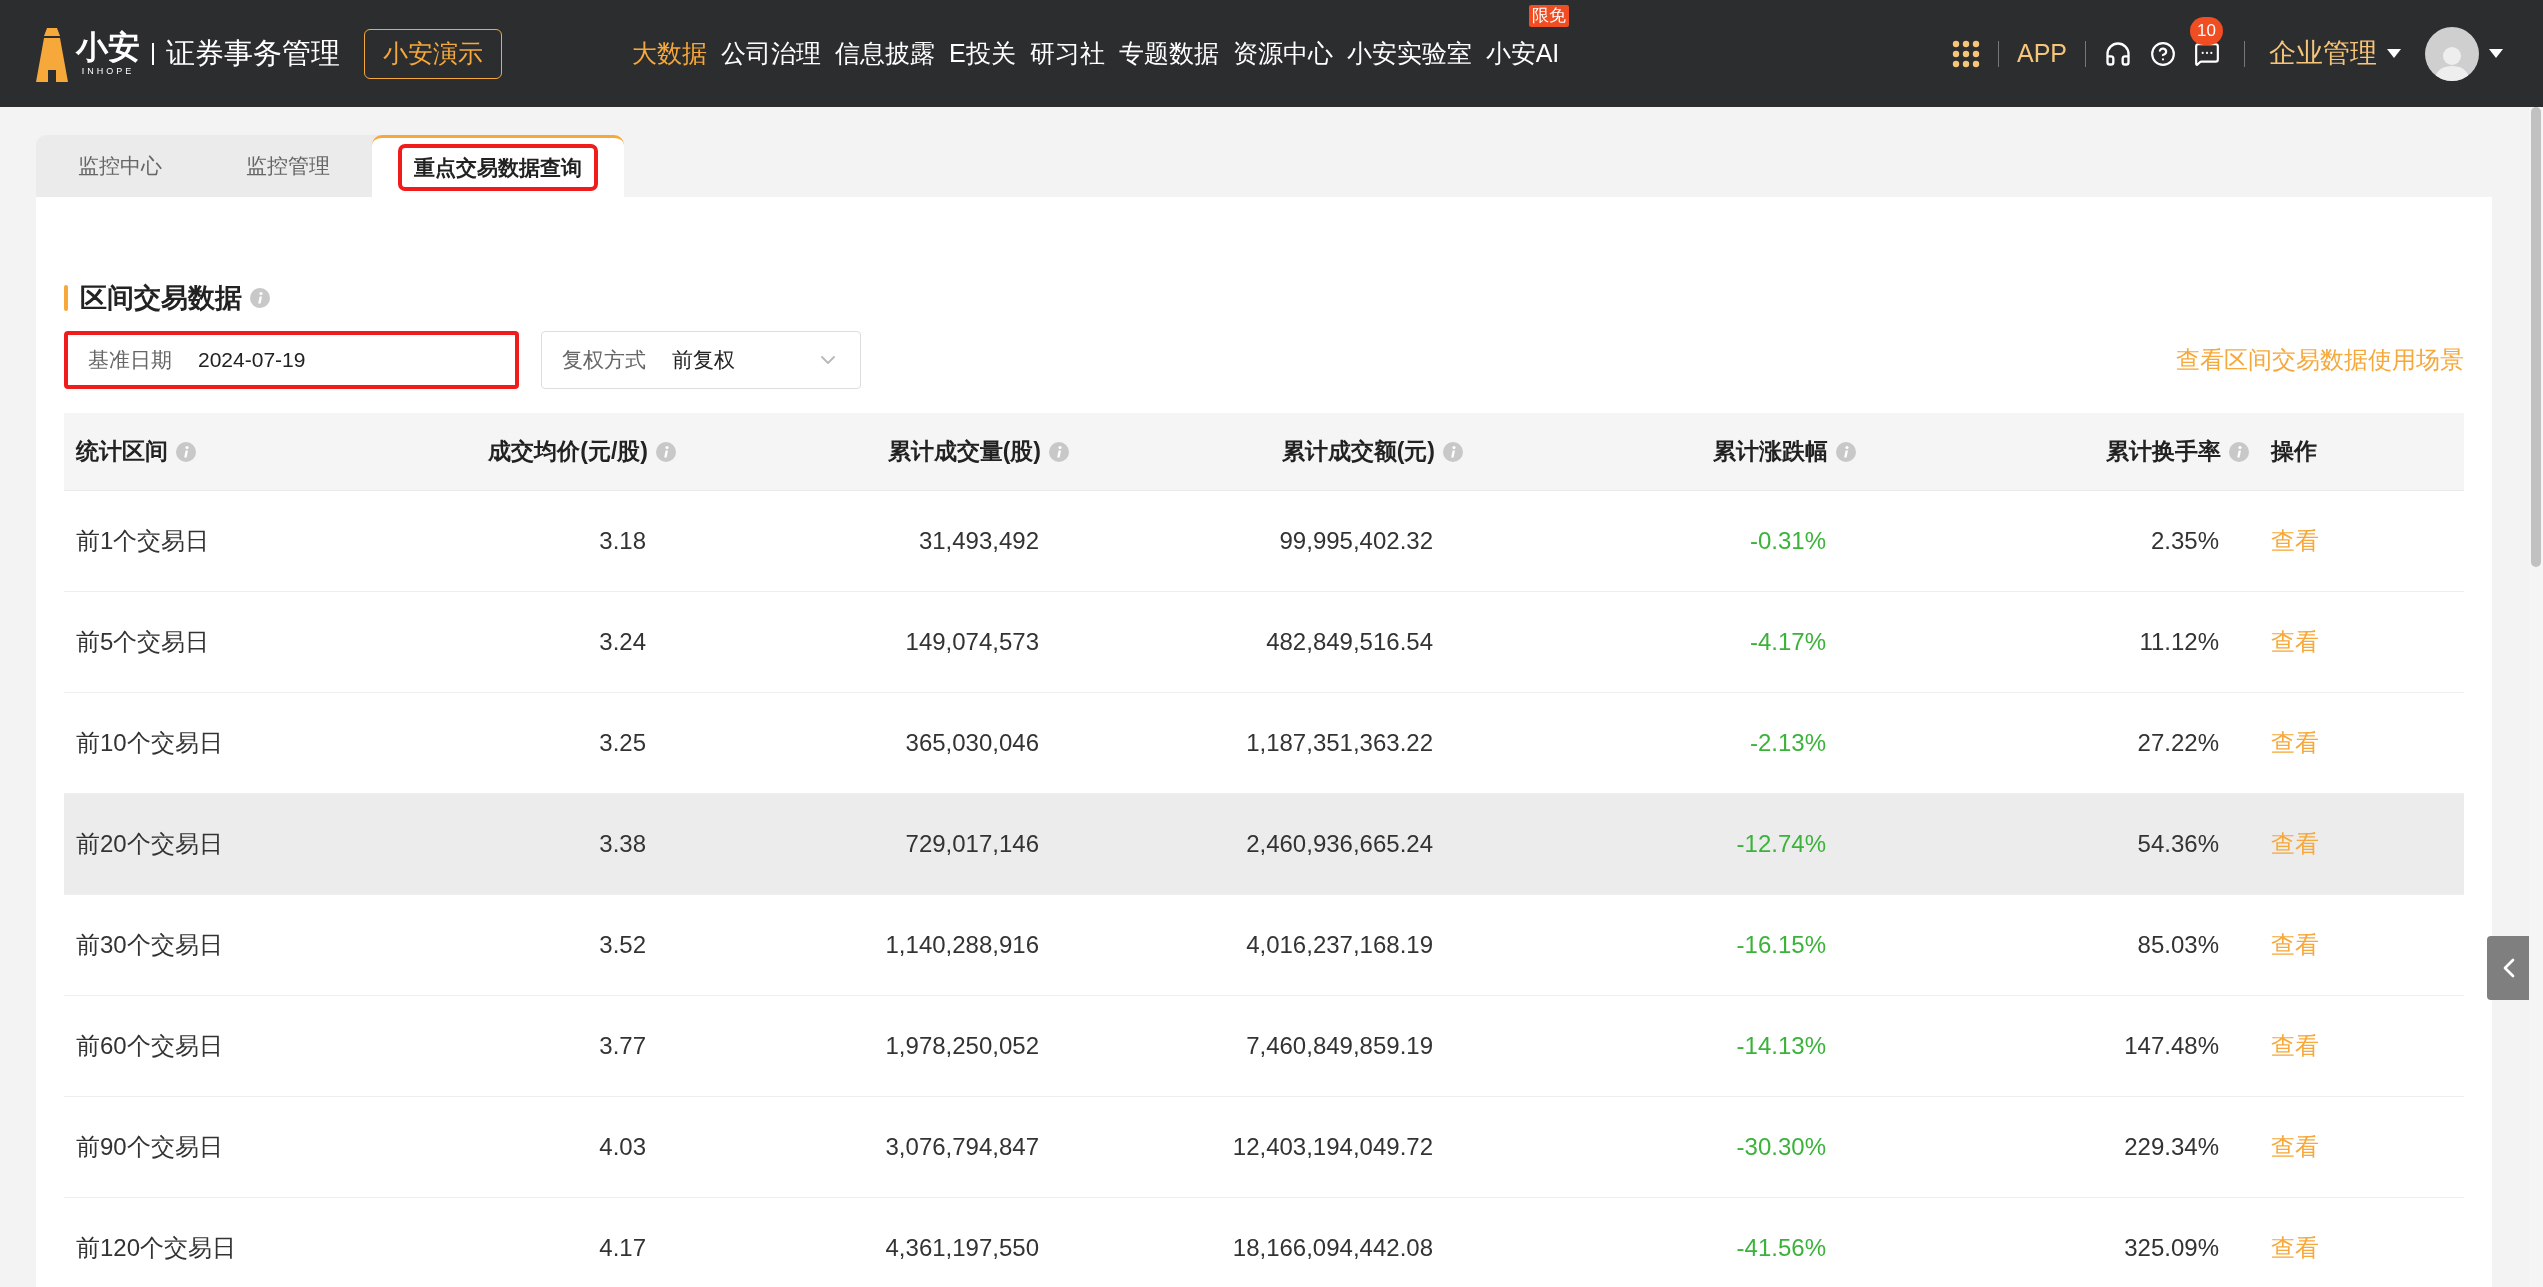 This screenshot has height=1287, width=2543. Describe the element at coordinates (1781, 944) in the screenshot. I see `table-cell: -16.15%` at that location.